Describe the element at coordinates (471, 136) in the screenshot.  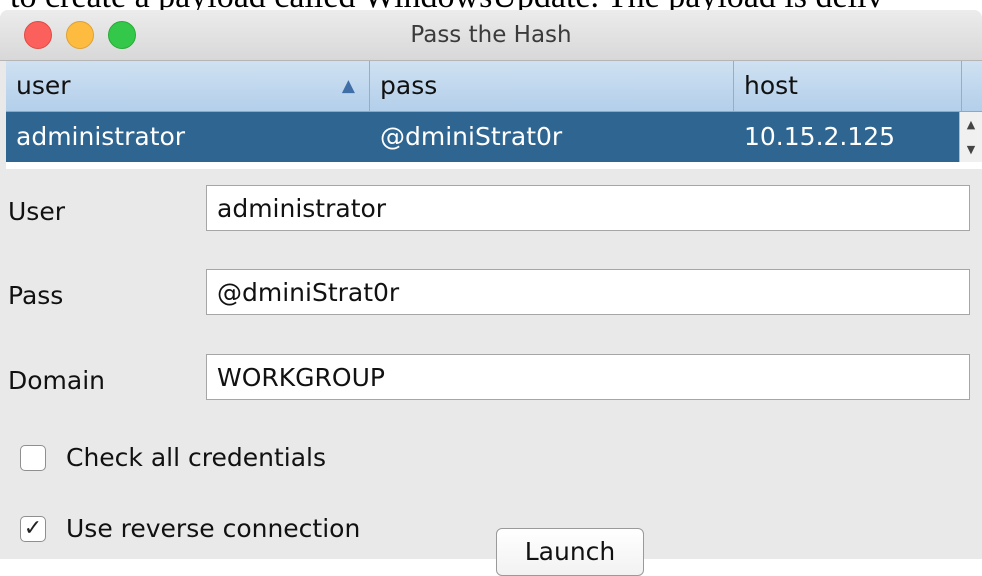
I see `cell-pass: @dminiStrat0r` at that location.